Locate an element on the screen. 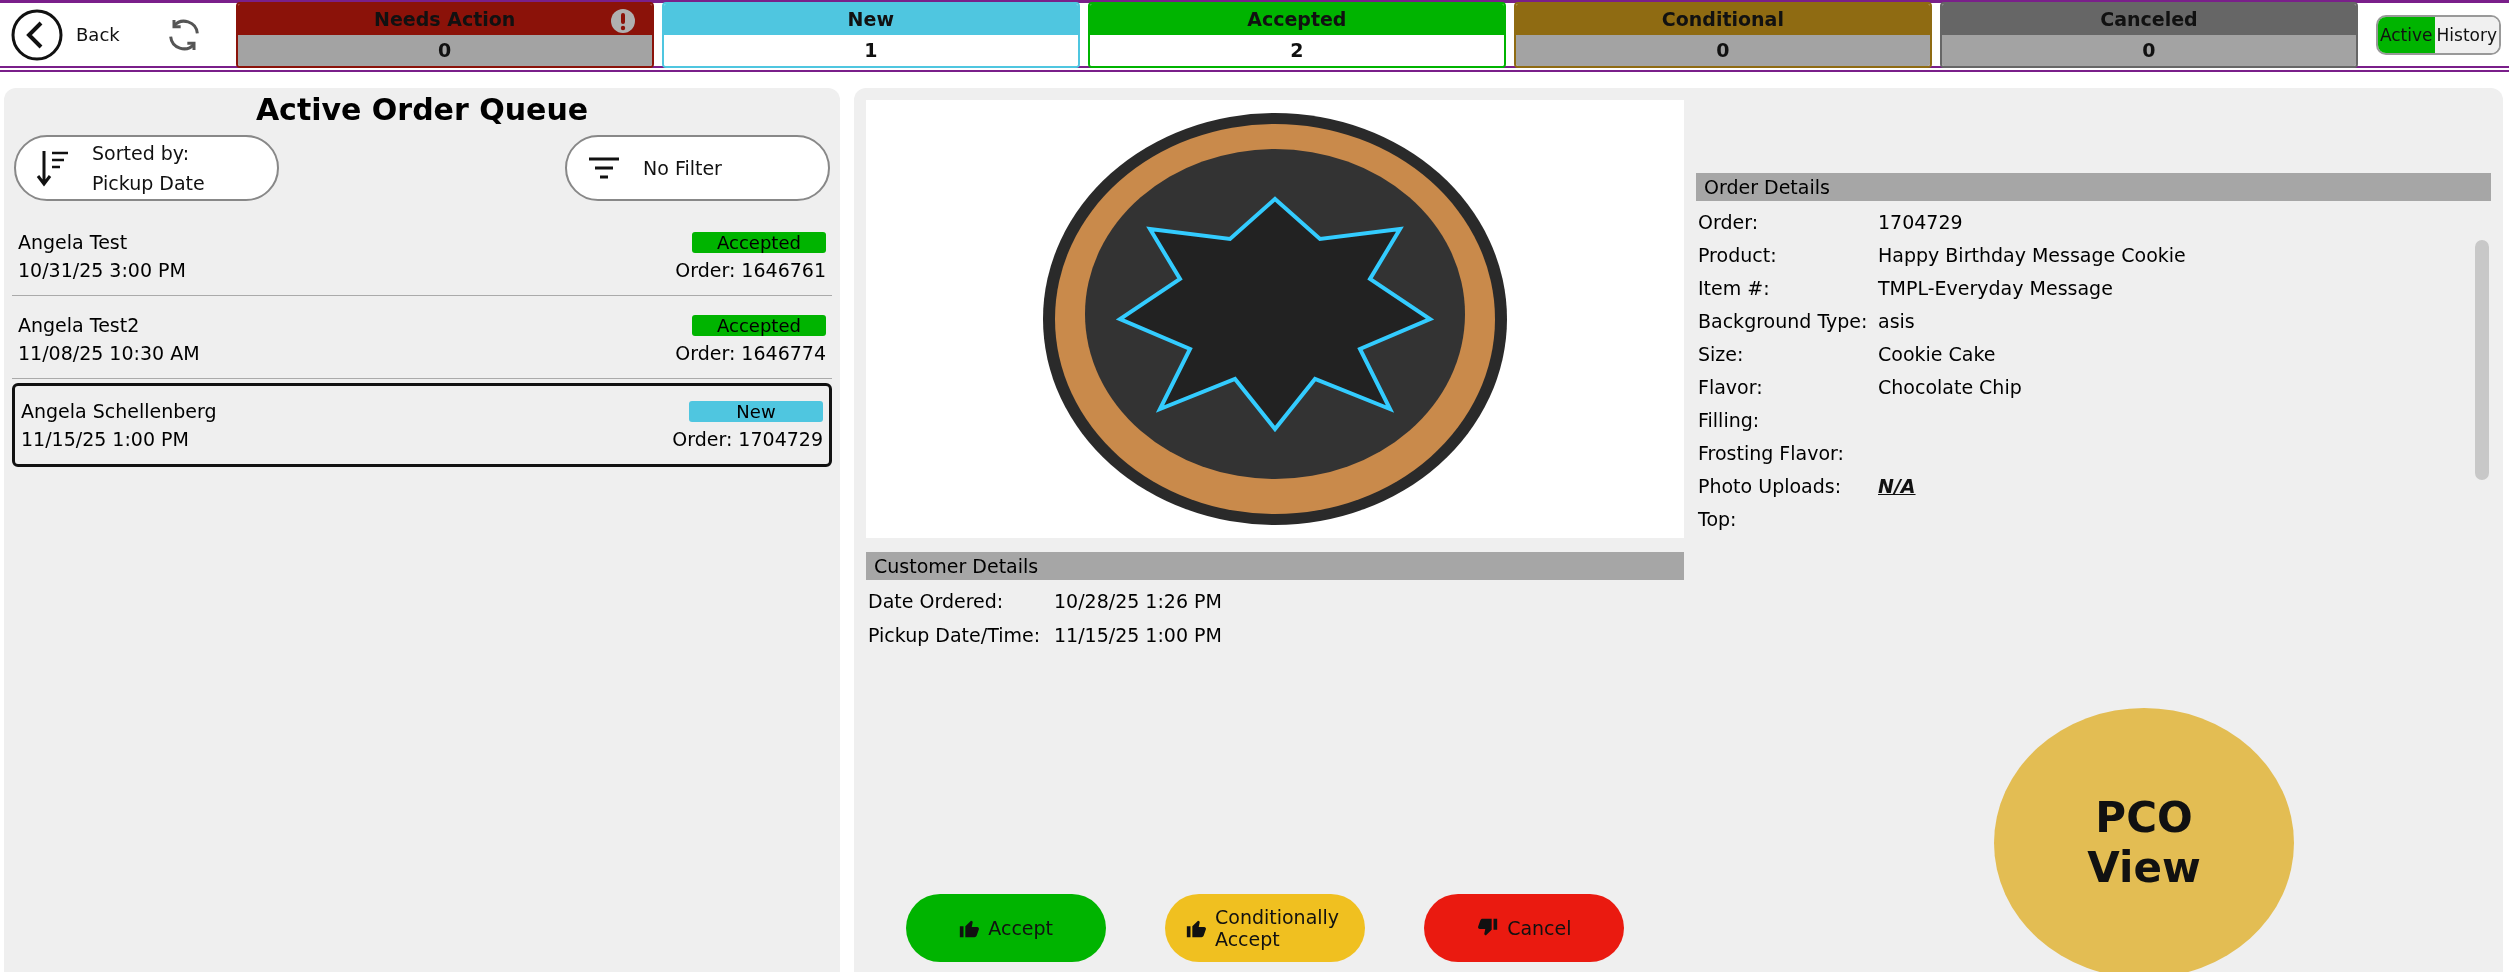 The image size is (2509, 972). field-label: Size: is located at coordinates (1721, 354).